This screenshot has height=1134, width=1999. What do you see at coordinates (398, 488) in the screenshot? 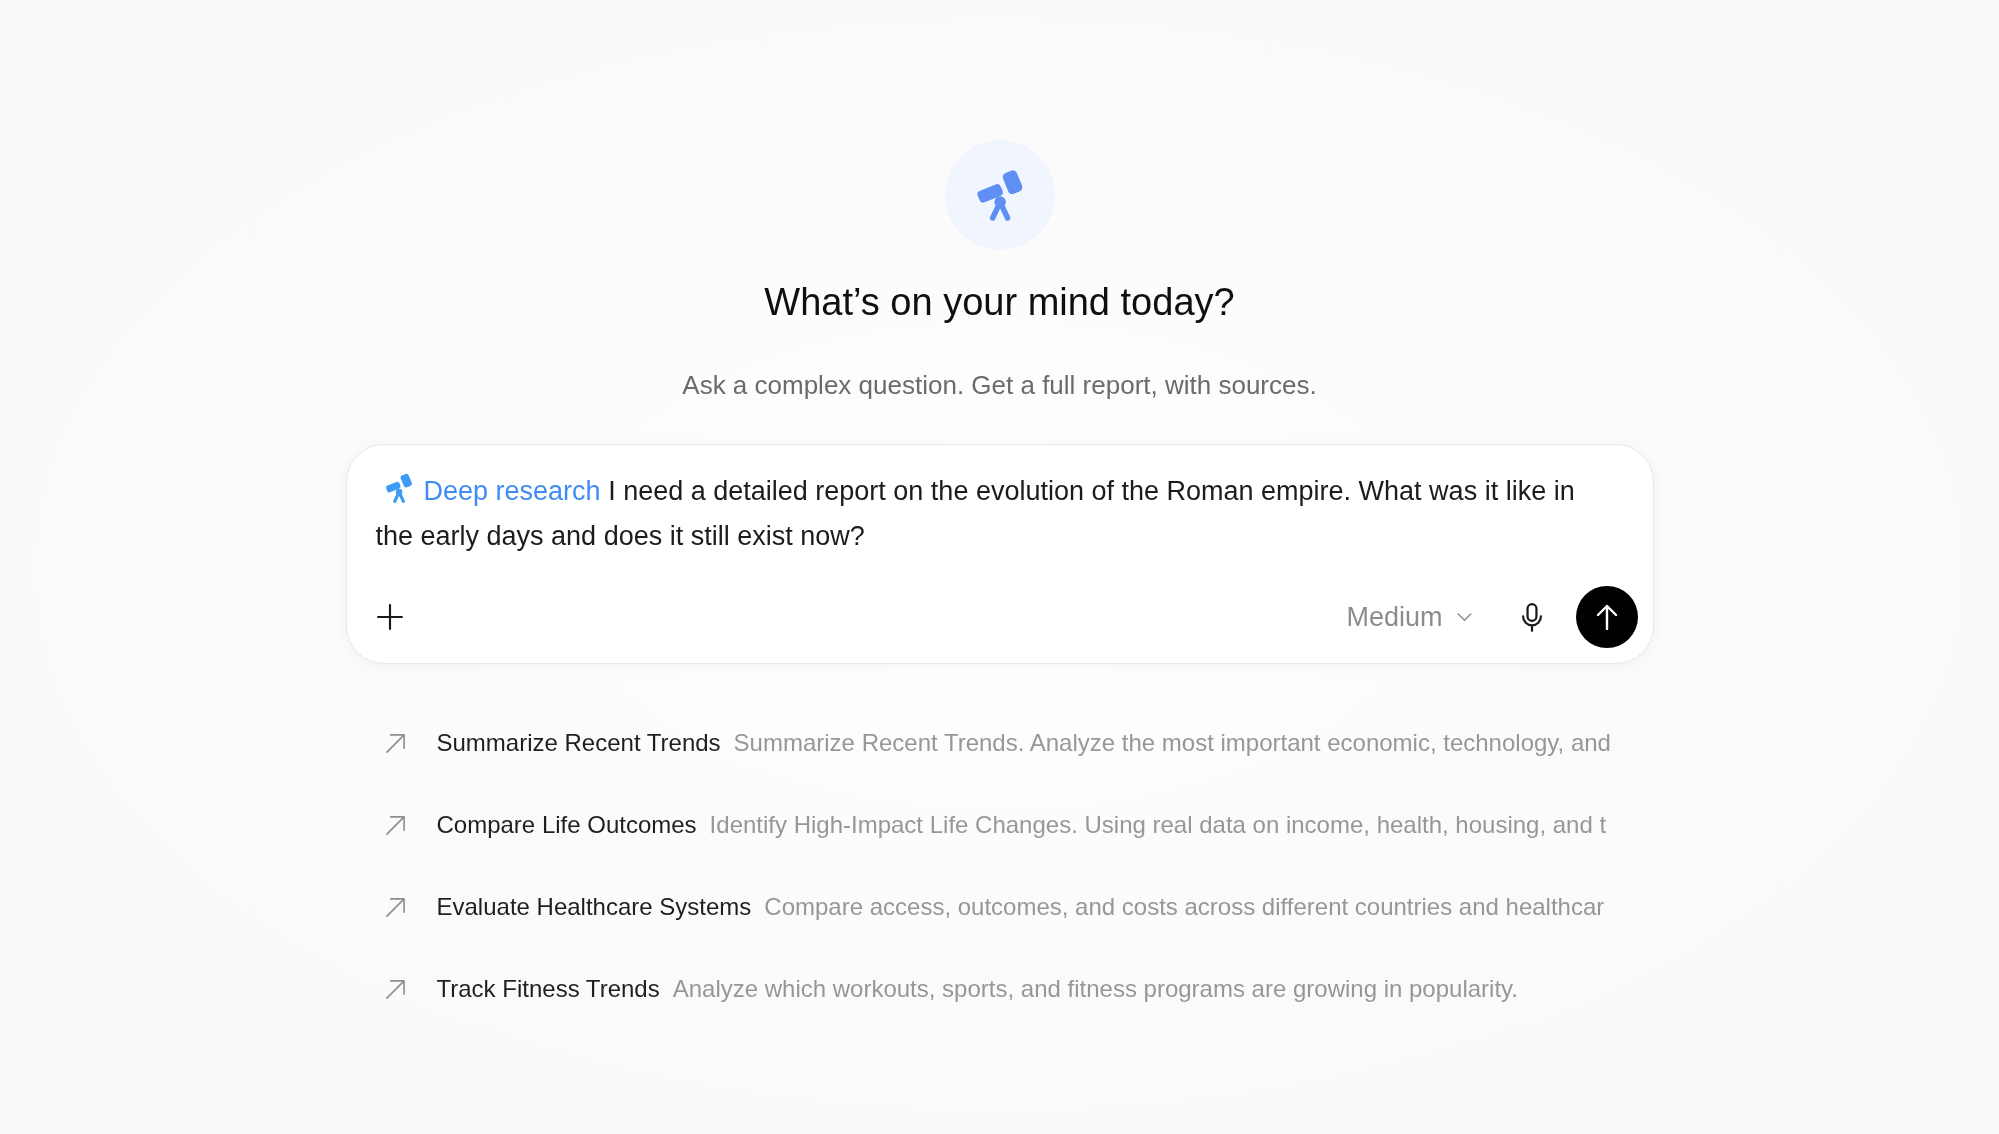
I see `telescope-icon` at bounding box center [398, 488].